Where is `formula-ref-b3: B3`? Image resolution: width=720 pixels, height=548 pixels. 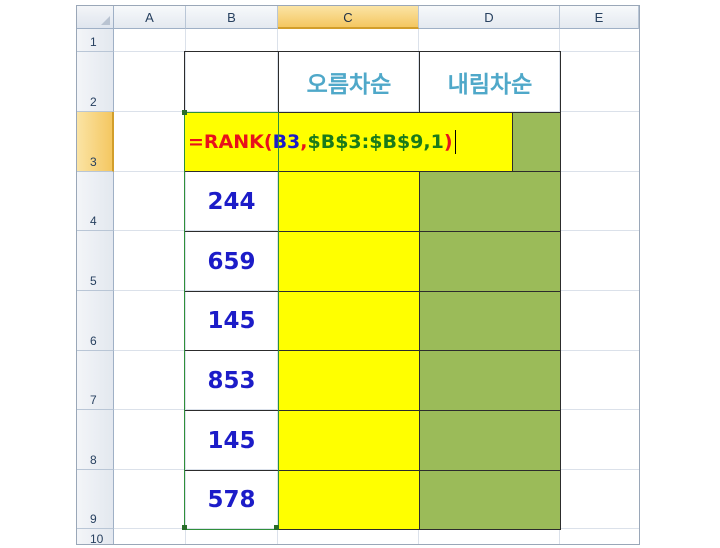
formula-ref-b3: B3 is located at coordinates (286, 142).